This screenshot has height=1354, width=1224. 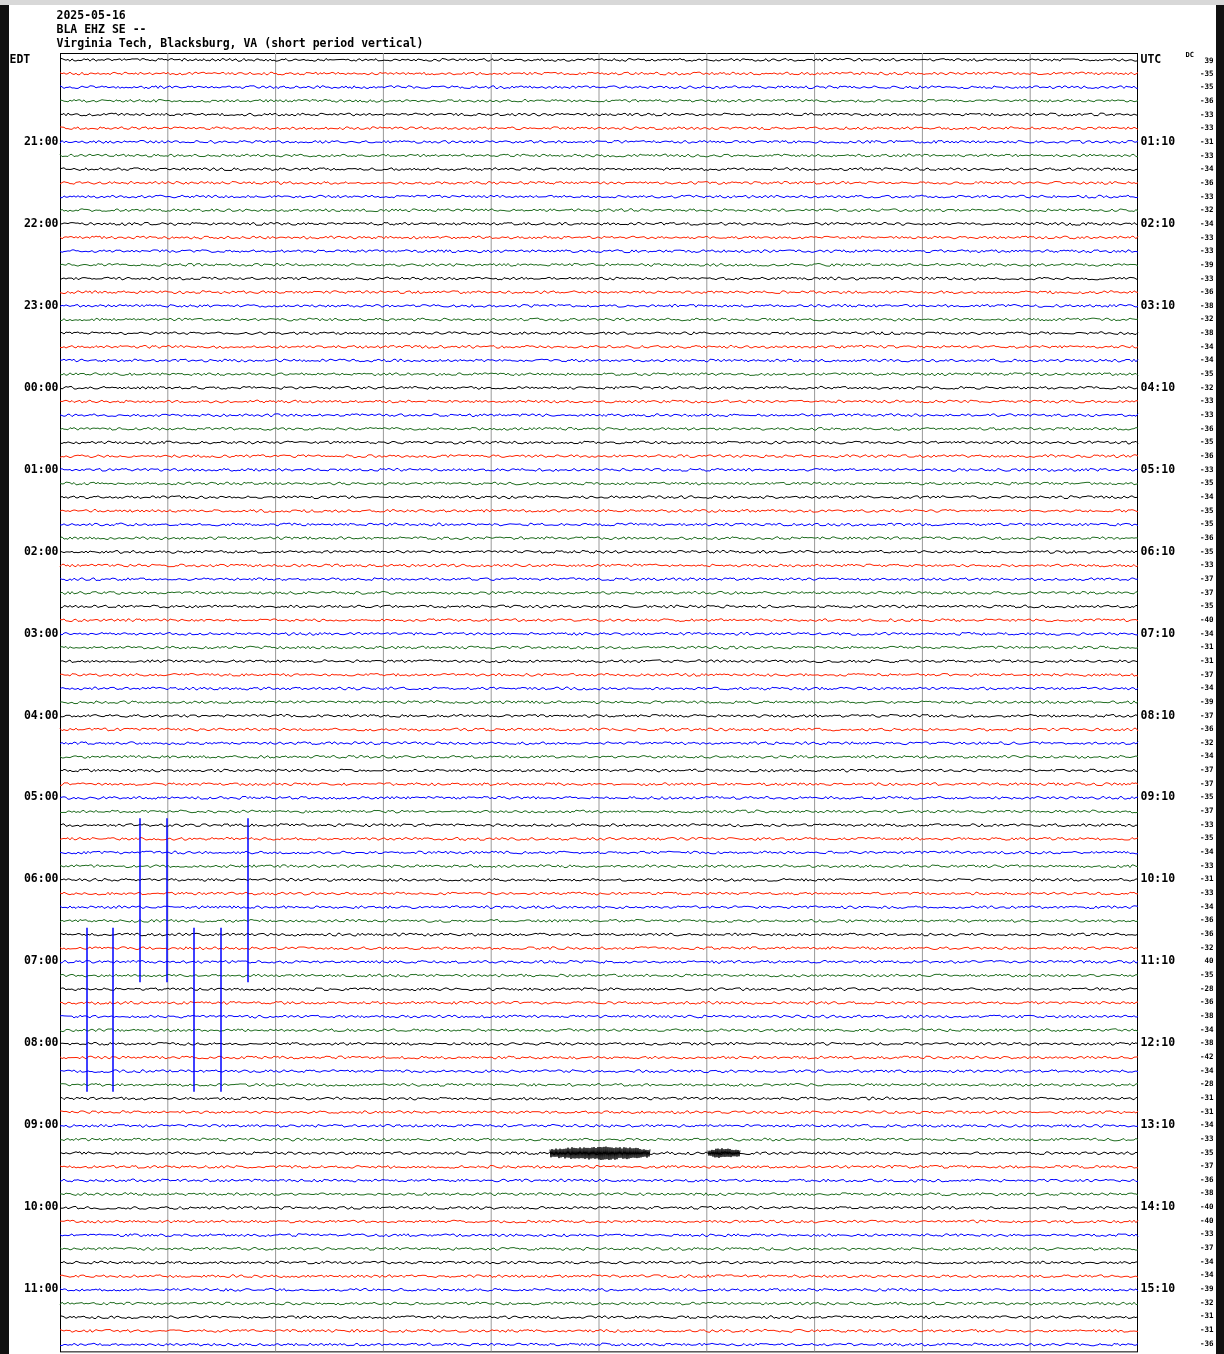 I want to click on time-label: 10:00, so click(x=41, y=1207).